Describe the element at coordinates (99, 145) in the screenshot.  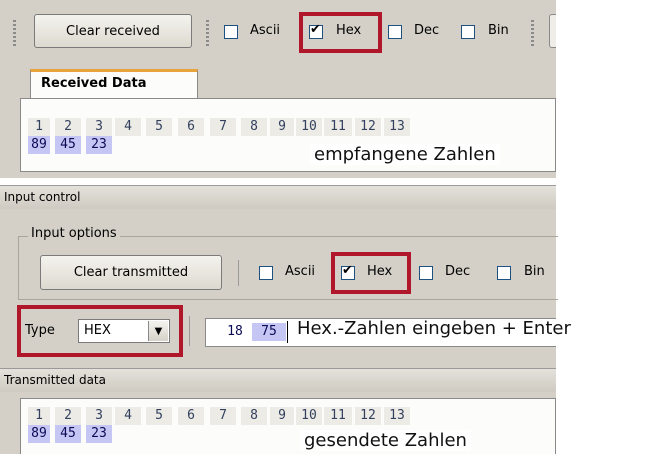
I see `received-value-cell: 23` at that location.